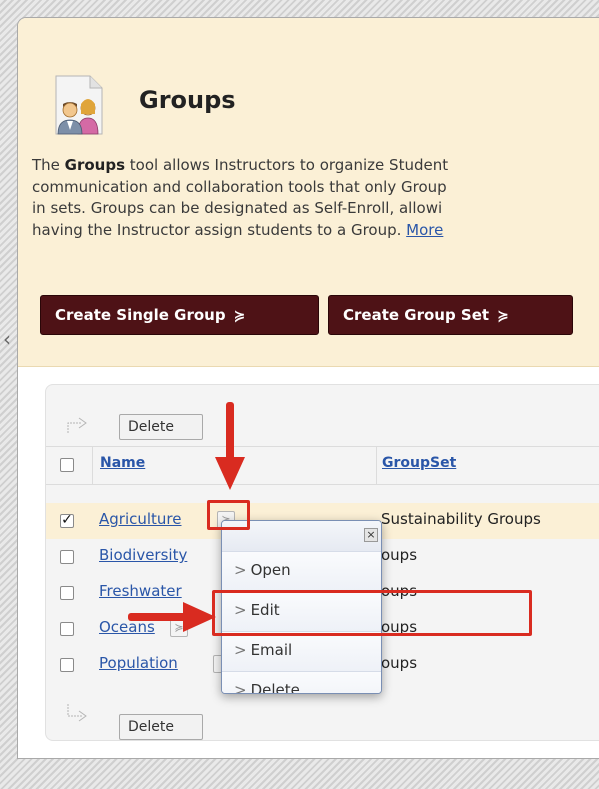 Image resolution: width=599 pixels, height=789 pixels. I want to click on group-name-link: Biodiversity, so click(143, 555).